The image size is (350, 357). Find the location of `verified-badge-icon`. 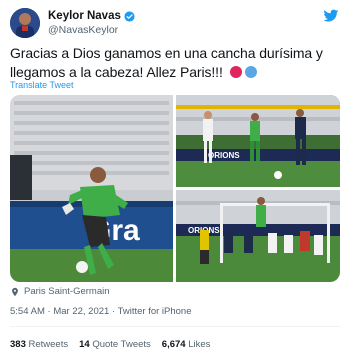

verified-badge-icon is located at coordinates (129, 16).